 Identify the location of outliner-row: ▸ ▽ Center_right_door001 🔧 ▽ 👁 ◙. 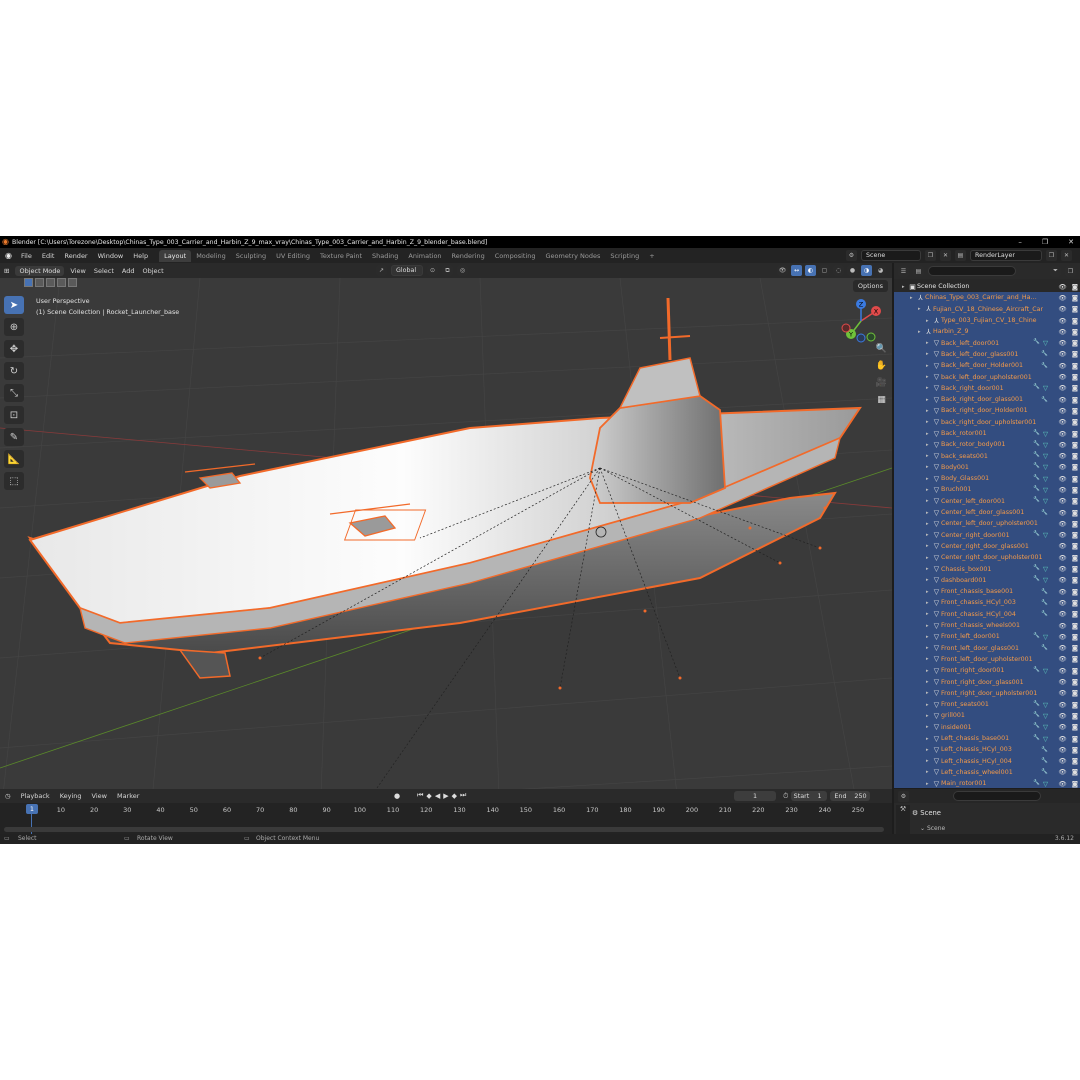
(987, 535).